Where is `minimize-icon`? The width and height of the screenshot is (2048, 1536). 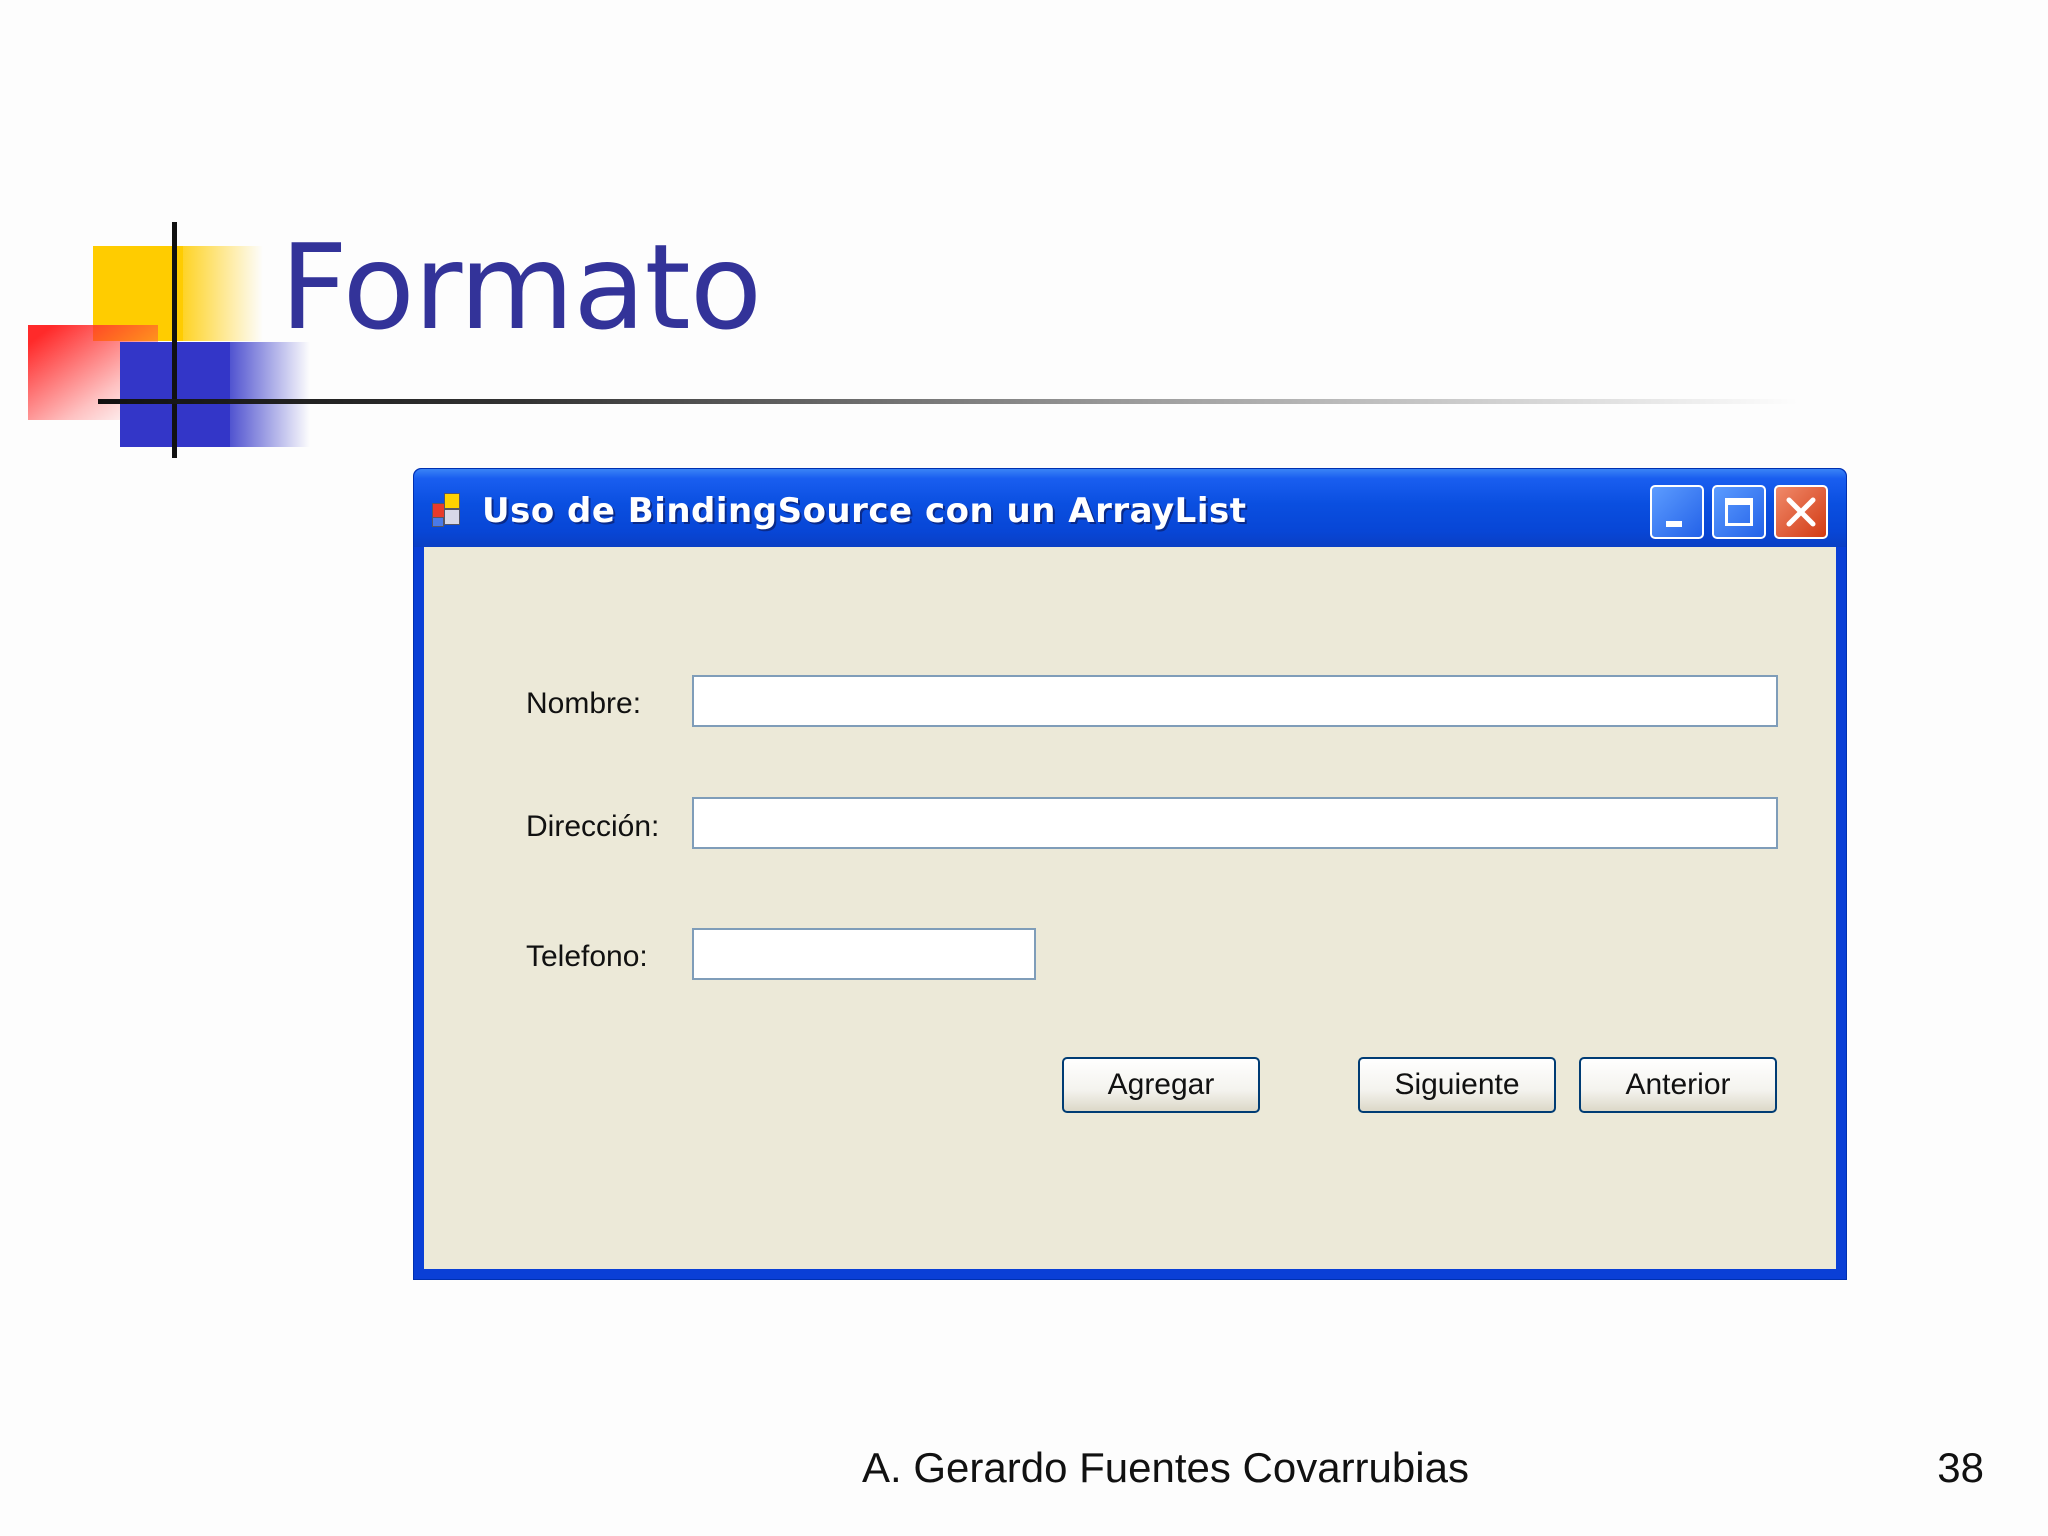 minimize-icon is located at coordinates (1674, 524).